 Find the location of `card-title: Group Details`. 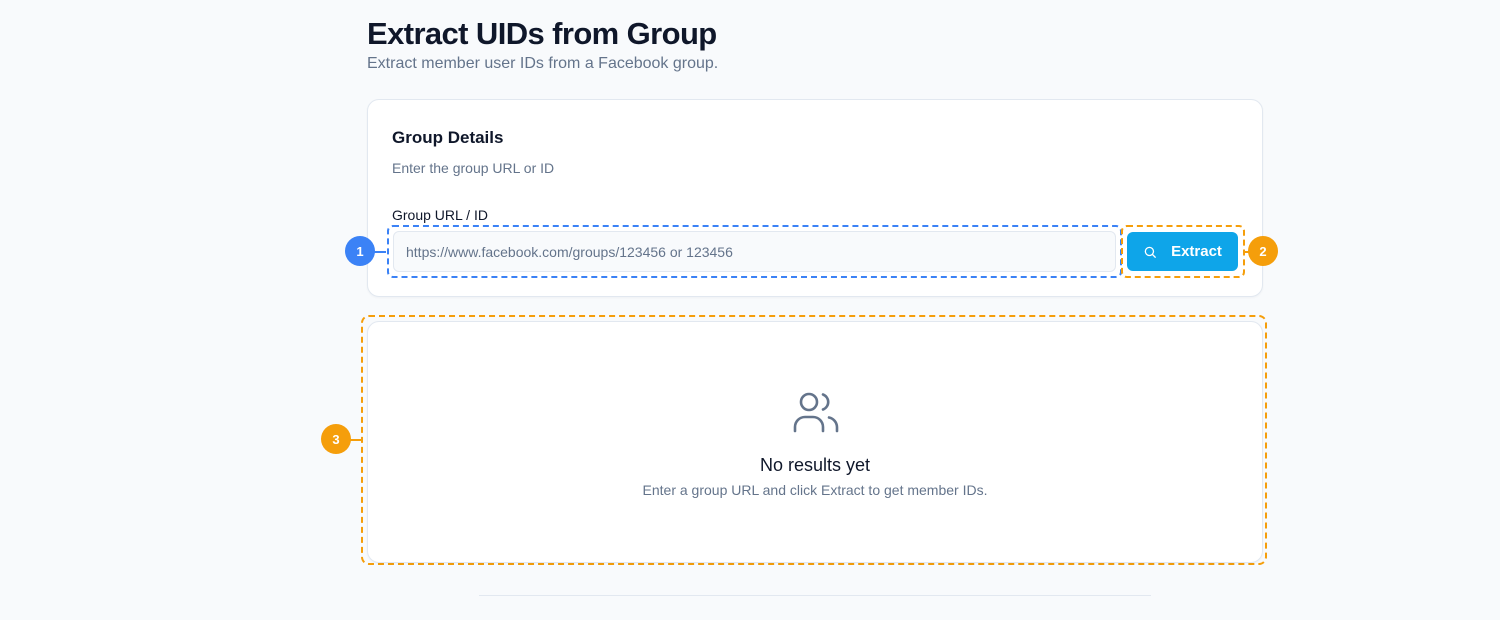

card-title: Group Details is located at coordinates (448, 137).